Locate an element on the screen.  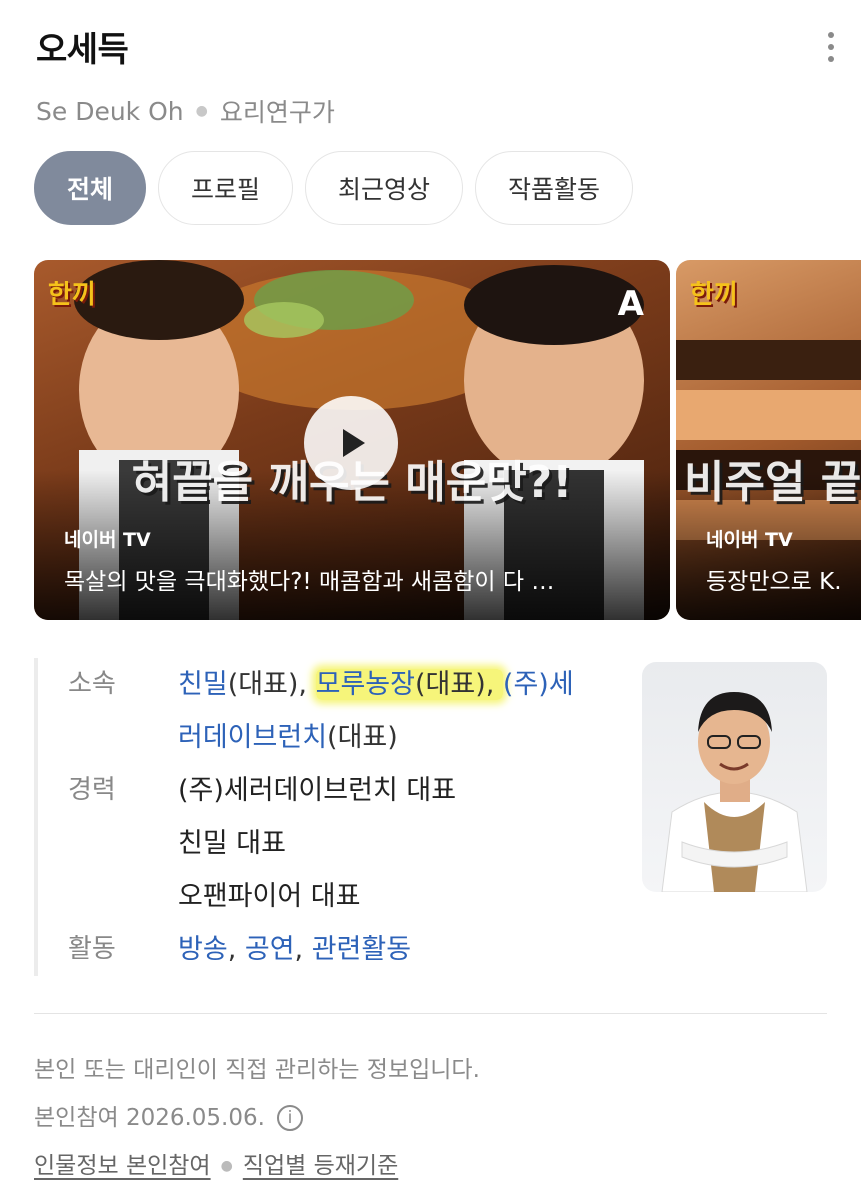
notice-line: 본인 또는 대리인이 직접 관리하는 정보입니다. is located at coordinates (257, 1070).